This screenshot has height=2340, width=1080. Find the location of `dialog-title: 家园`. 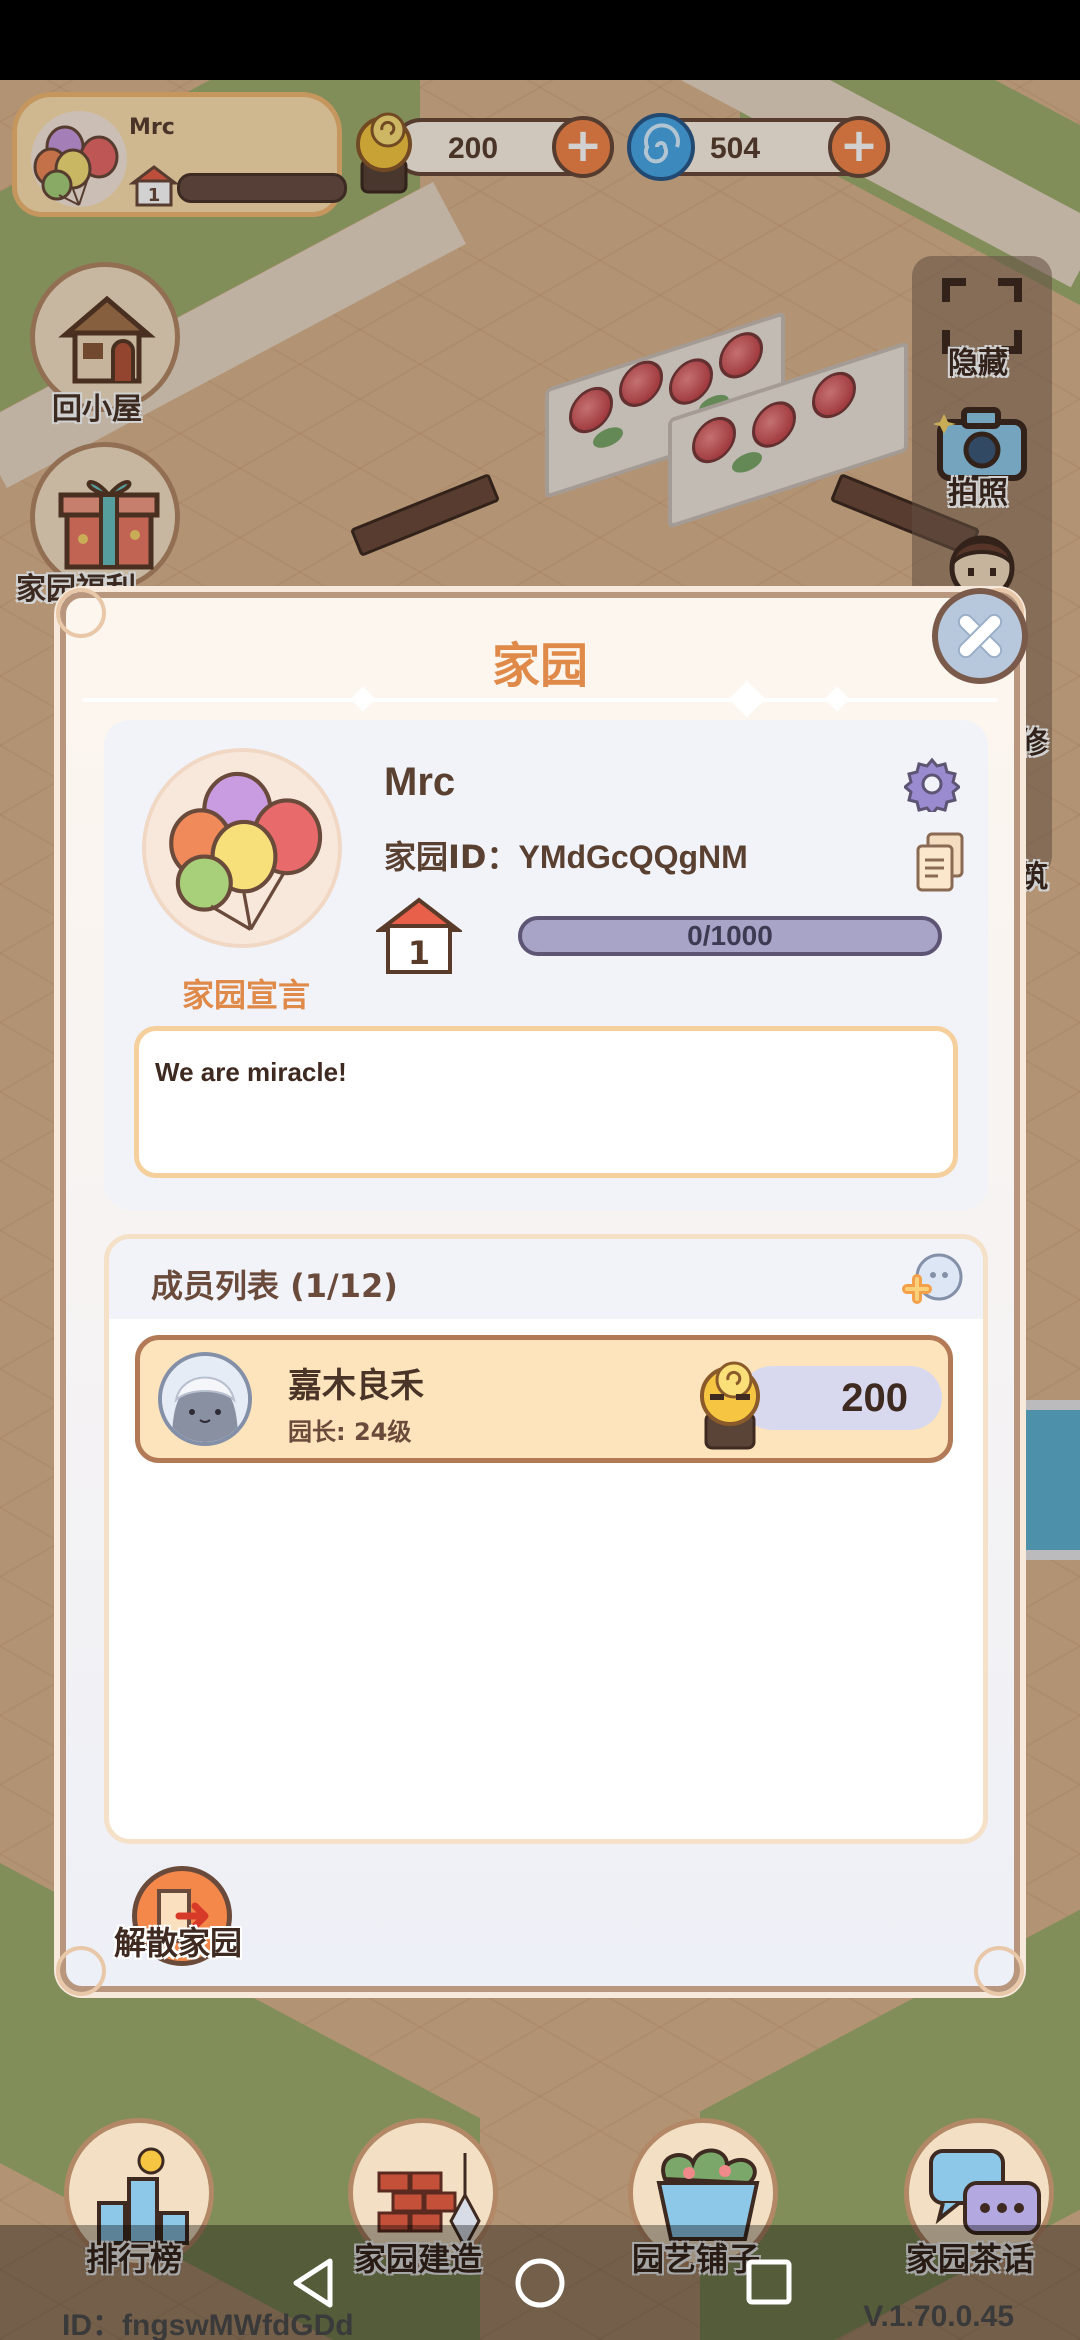

dialog-title: 家园 is located at coordinates (539, 666).